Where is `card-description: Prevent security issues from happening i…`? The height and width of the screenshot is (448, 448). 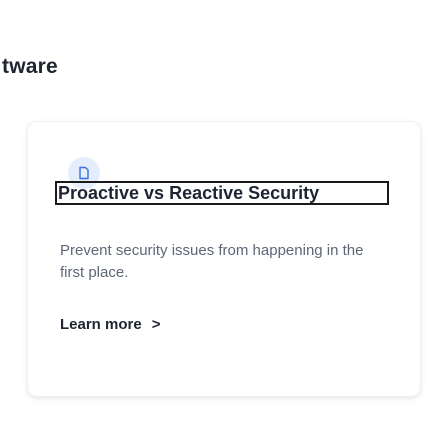 card-description: Prevent security issues from happening i… is located at coordinates (212, 261).